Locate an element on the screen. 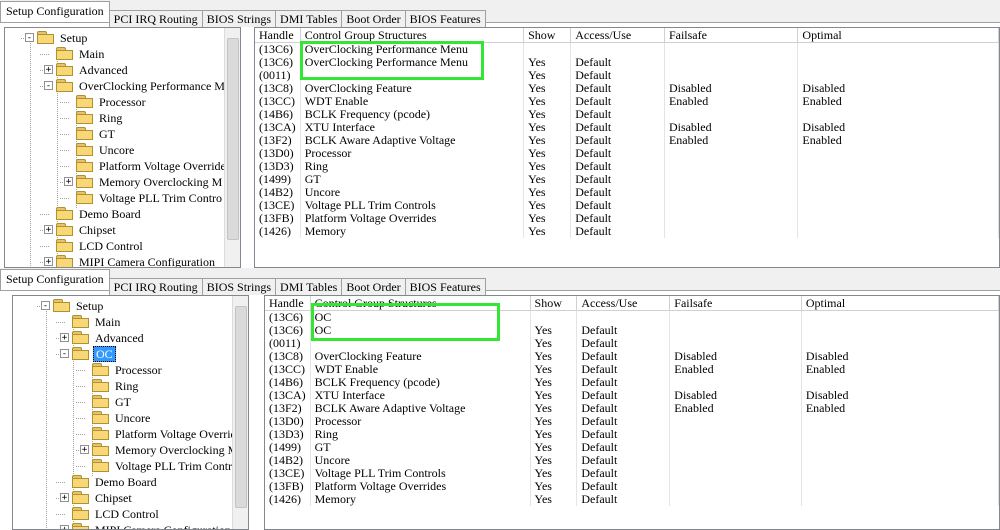 This screenshot has height=530, width=1000. tree-scrollbar is located at coordinates (240, 412).